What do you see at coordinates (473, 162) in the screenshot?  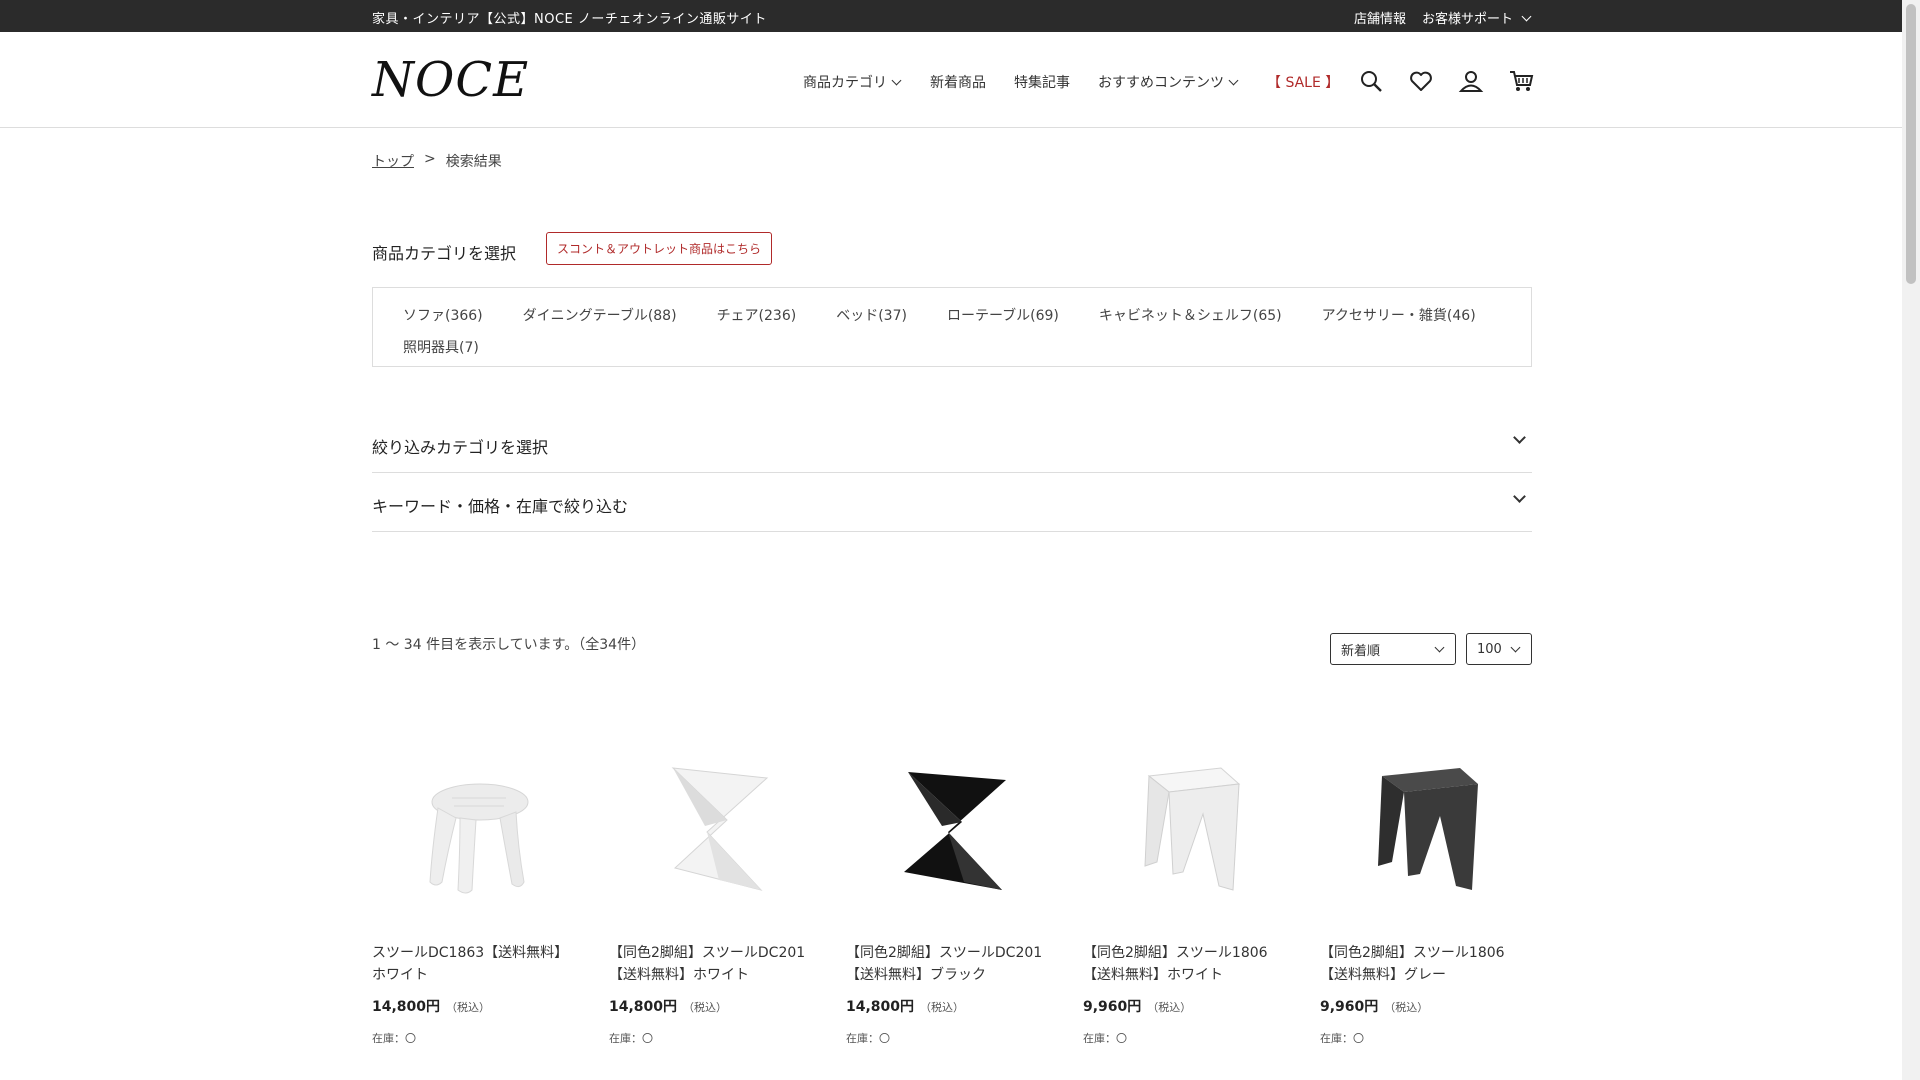 I see `breadcrumb-current: 検索結果` at bounding box center [473, 162].